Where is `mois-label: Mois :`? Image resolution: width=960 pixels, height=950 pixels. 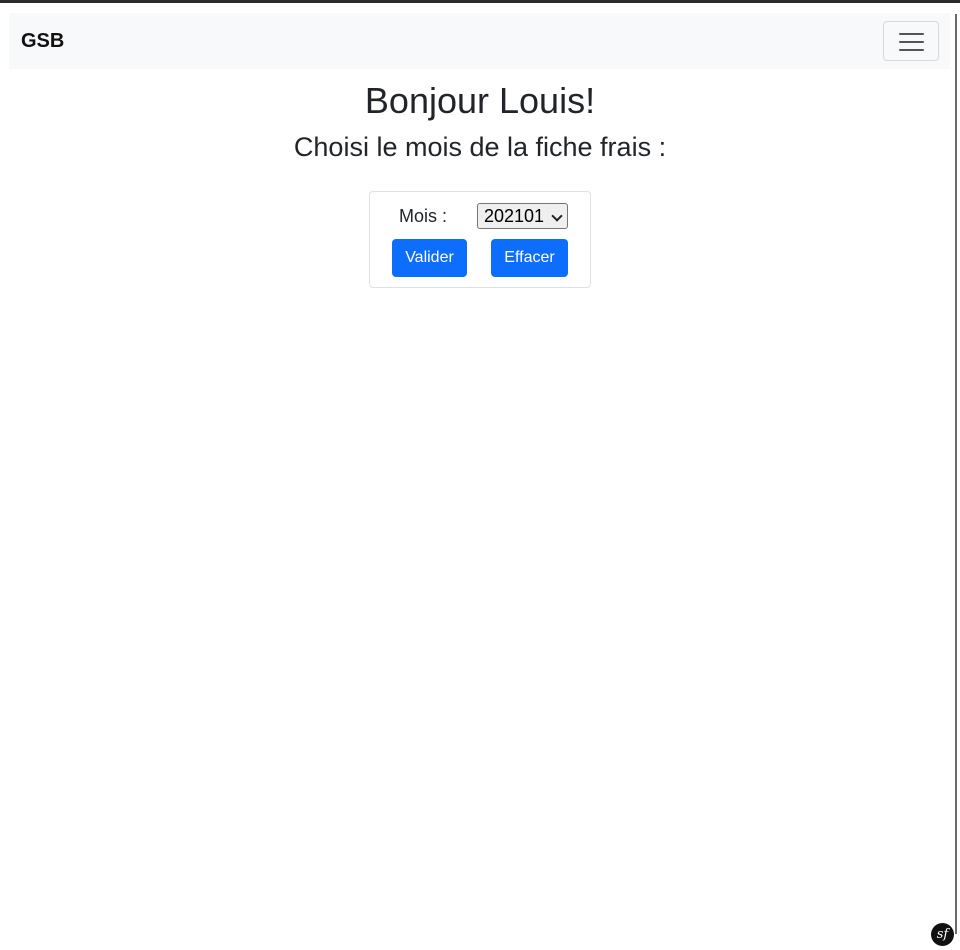 mois-label: Mois : is located at coordinates (423, 216).